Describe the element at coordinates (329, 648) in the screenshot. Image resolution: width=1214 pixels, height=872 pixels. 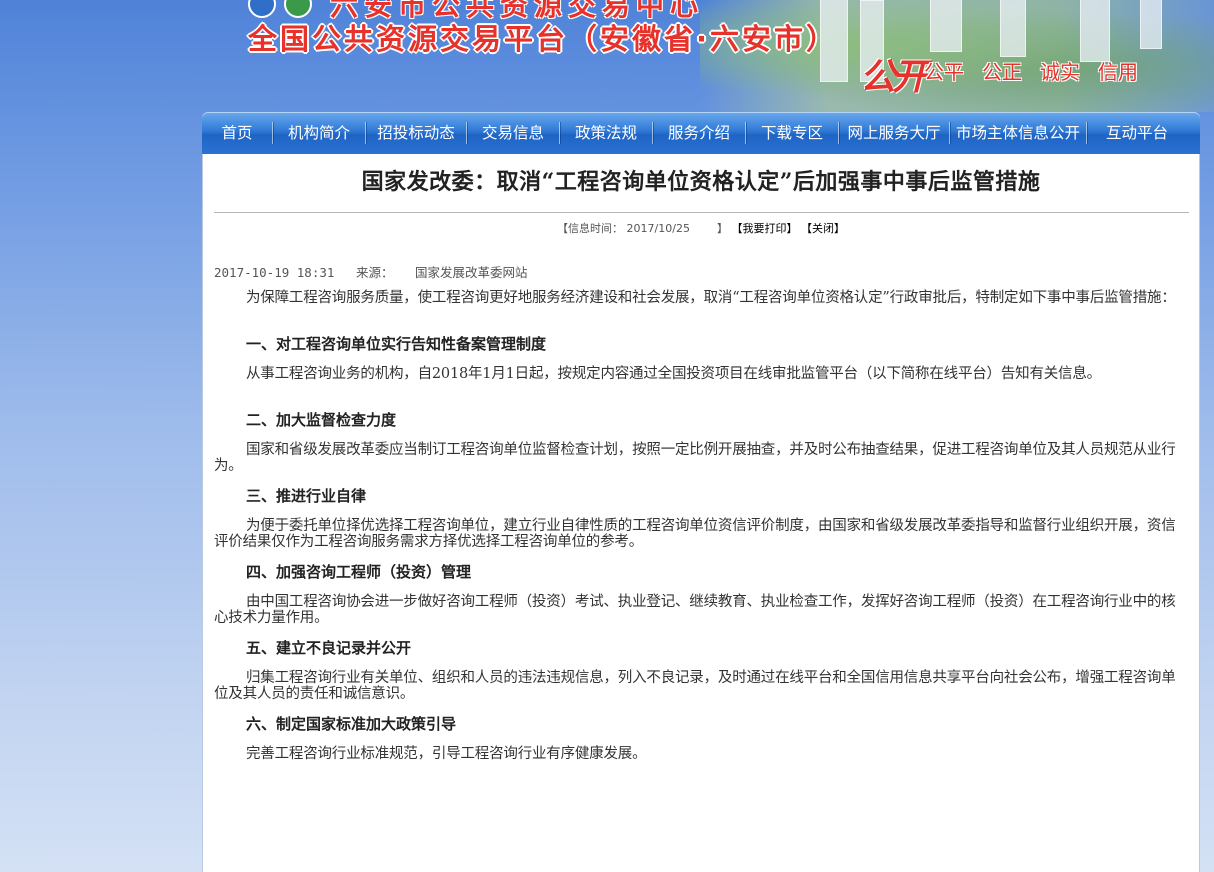
I see `section-heading: 五、建立不良记录并公开` at that location.